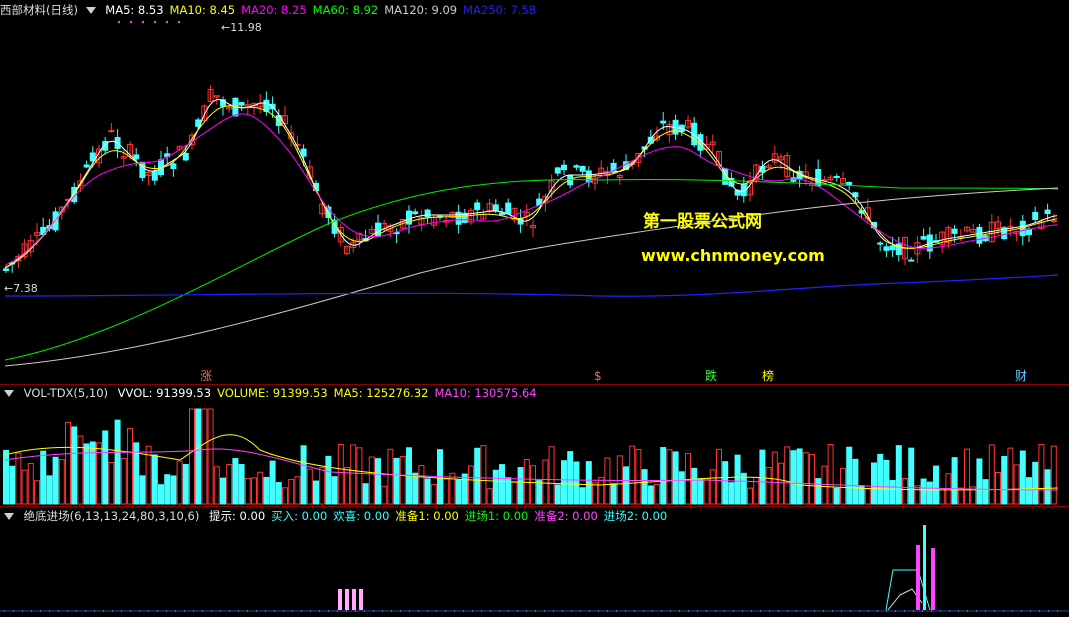  What do you see at coordinates (39, 10) in the screenshot?
I see `stock-title: 西部材料(日线)` at bounding box center [39, 10].